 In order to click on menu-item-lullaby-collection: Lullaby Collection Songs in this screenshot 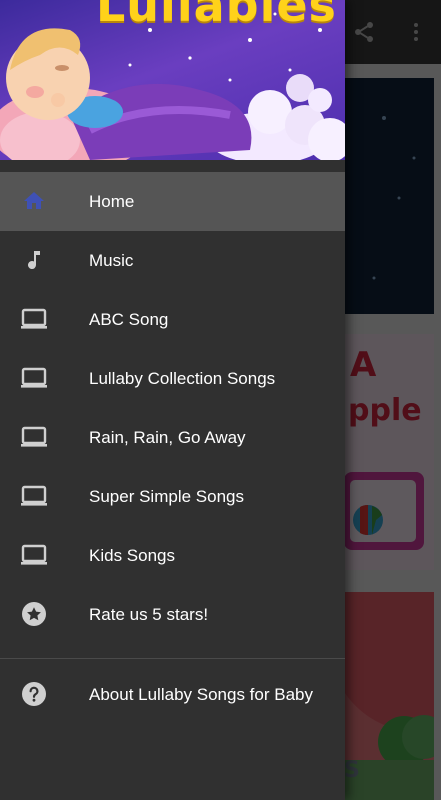, I will do `click(172, 378)`.